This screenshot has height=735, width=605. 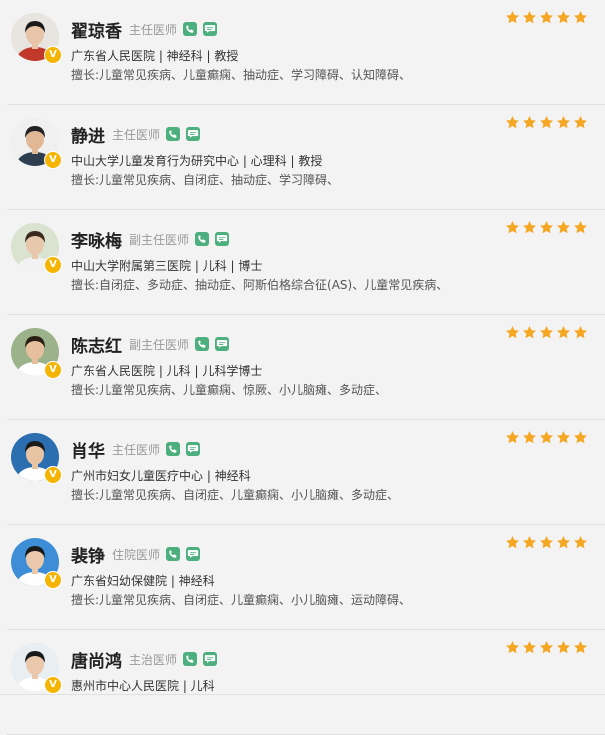 What do you see at coordinates (88, 554) in the screenshot?
I see `doctor-name: 裴铮` at bounding box center [88, 554].